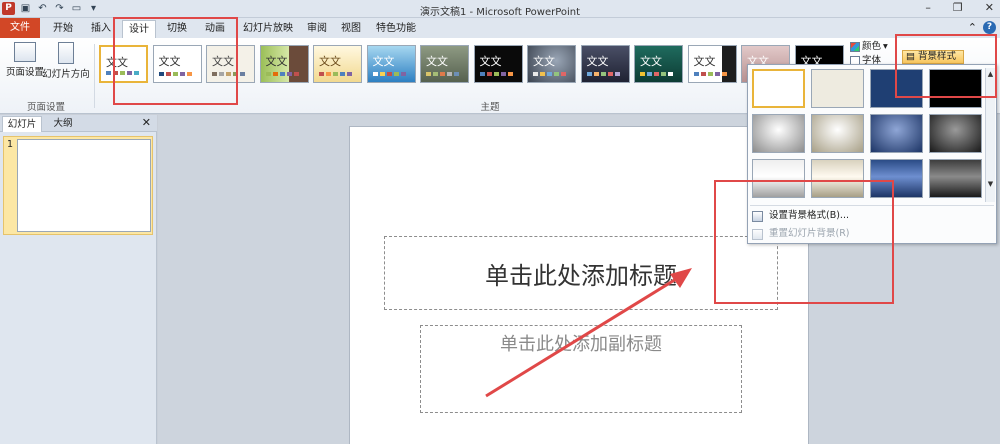 The width and height of the screenshot is (1000, 444). What do you see at coordinates (958, 7) in the screenshot?
I see `restore-icon: ❐` at bounding box center [958, 7].